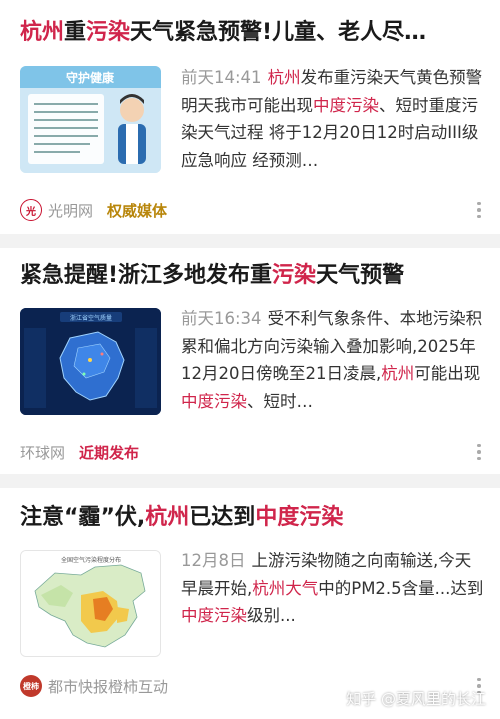  I want to click on snippet-highlight: 杭州大气, so click(285, 588).